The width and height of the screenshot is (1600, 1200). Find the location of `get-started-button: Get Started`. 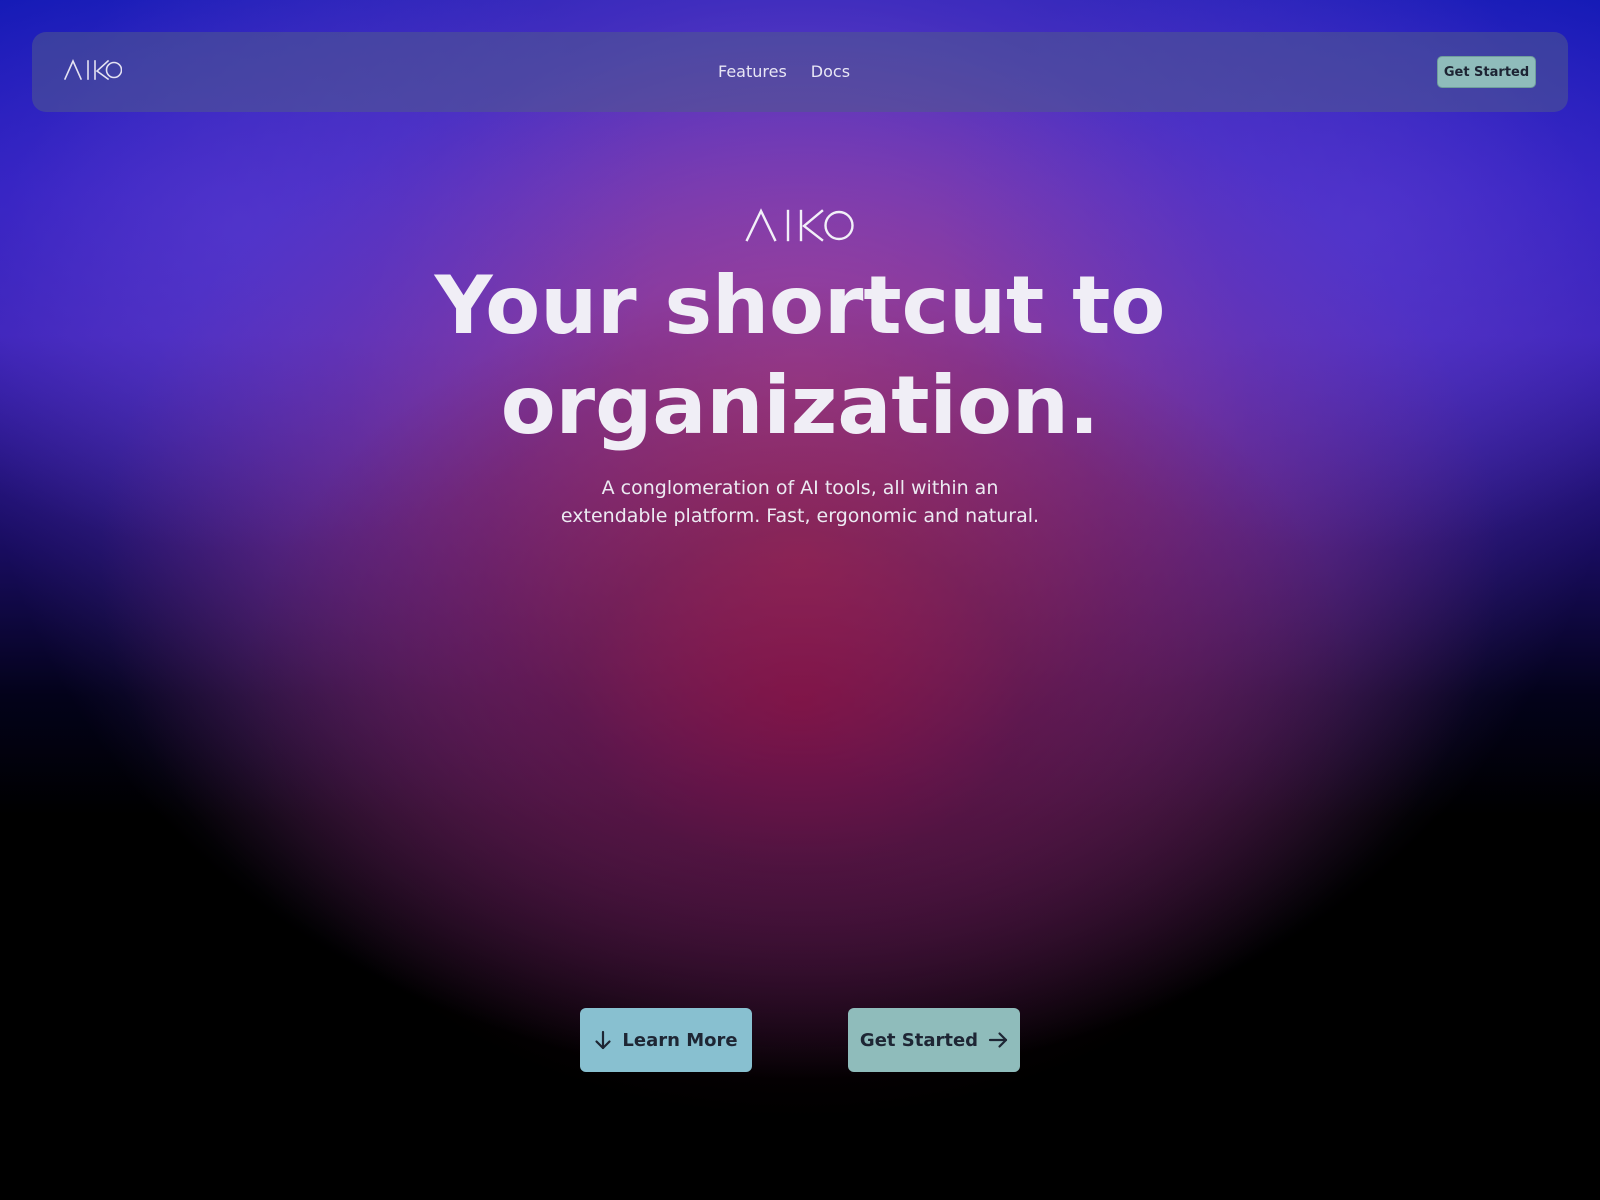

get-started-button: Get Started is located at coordinates (934, 1040).